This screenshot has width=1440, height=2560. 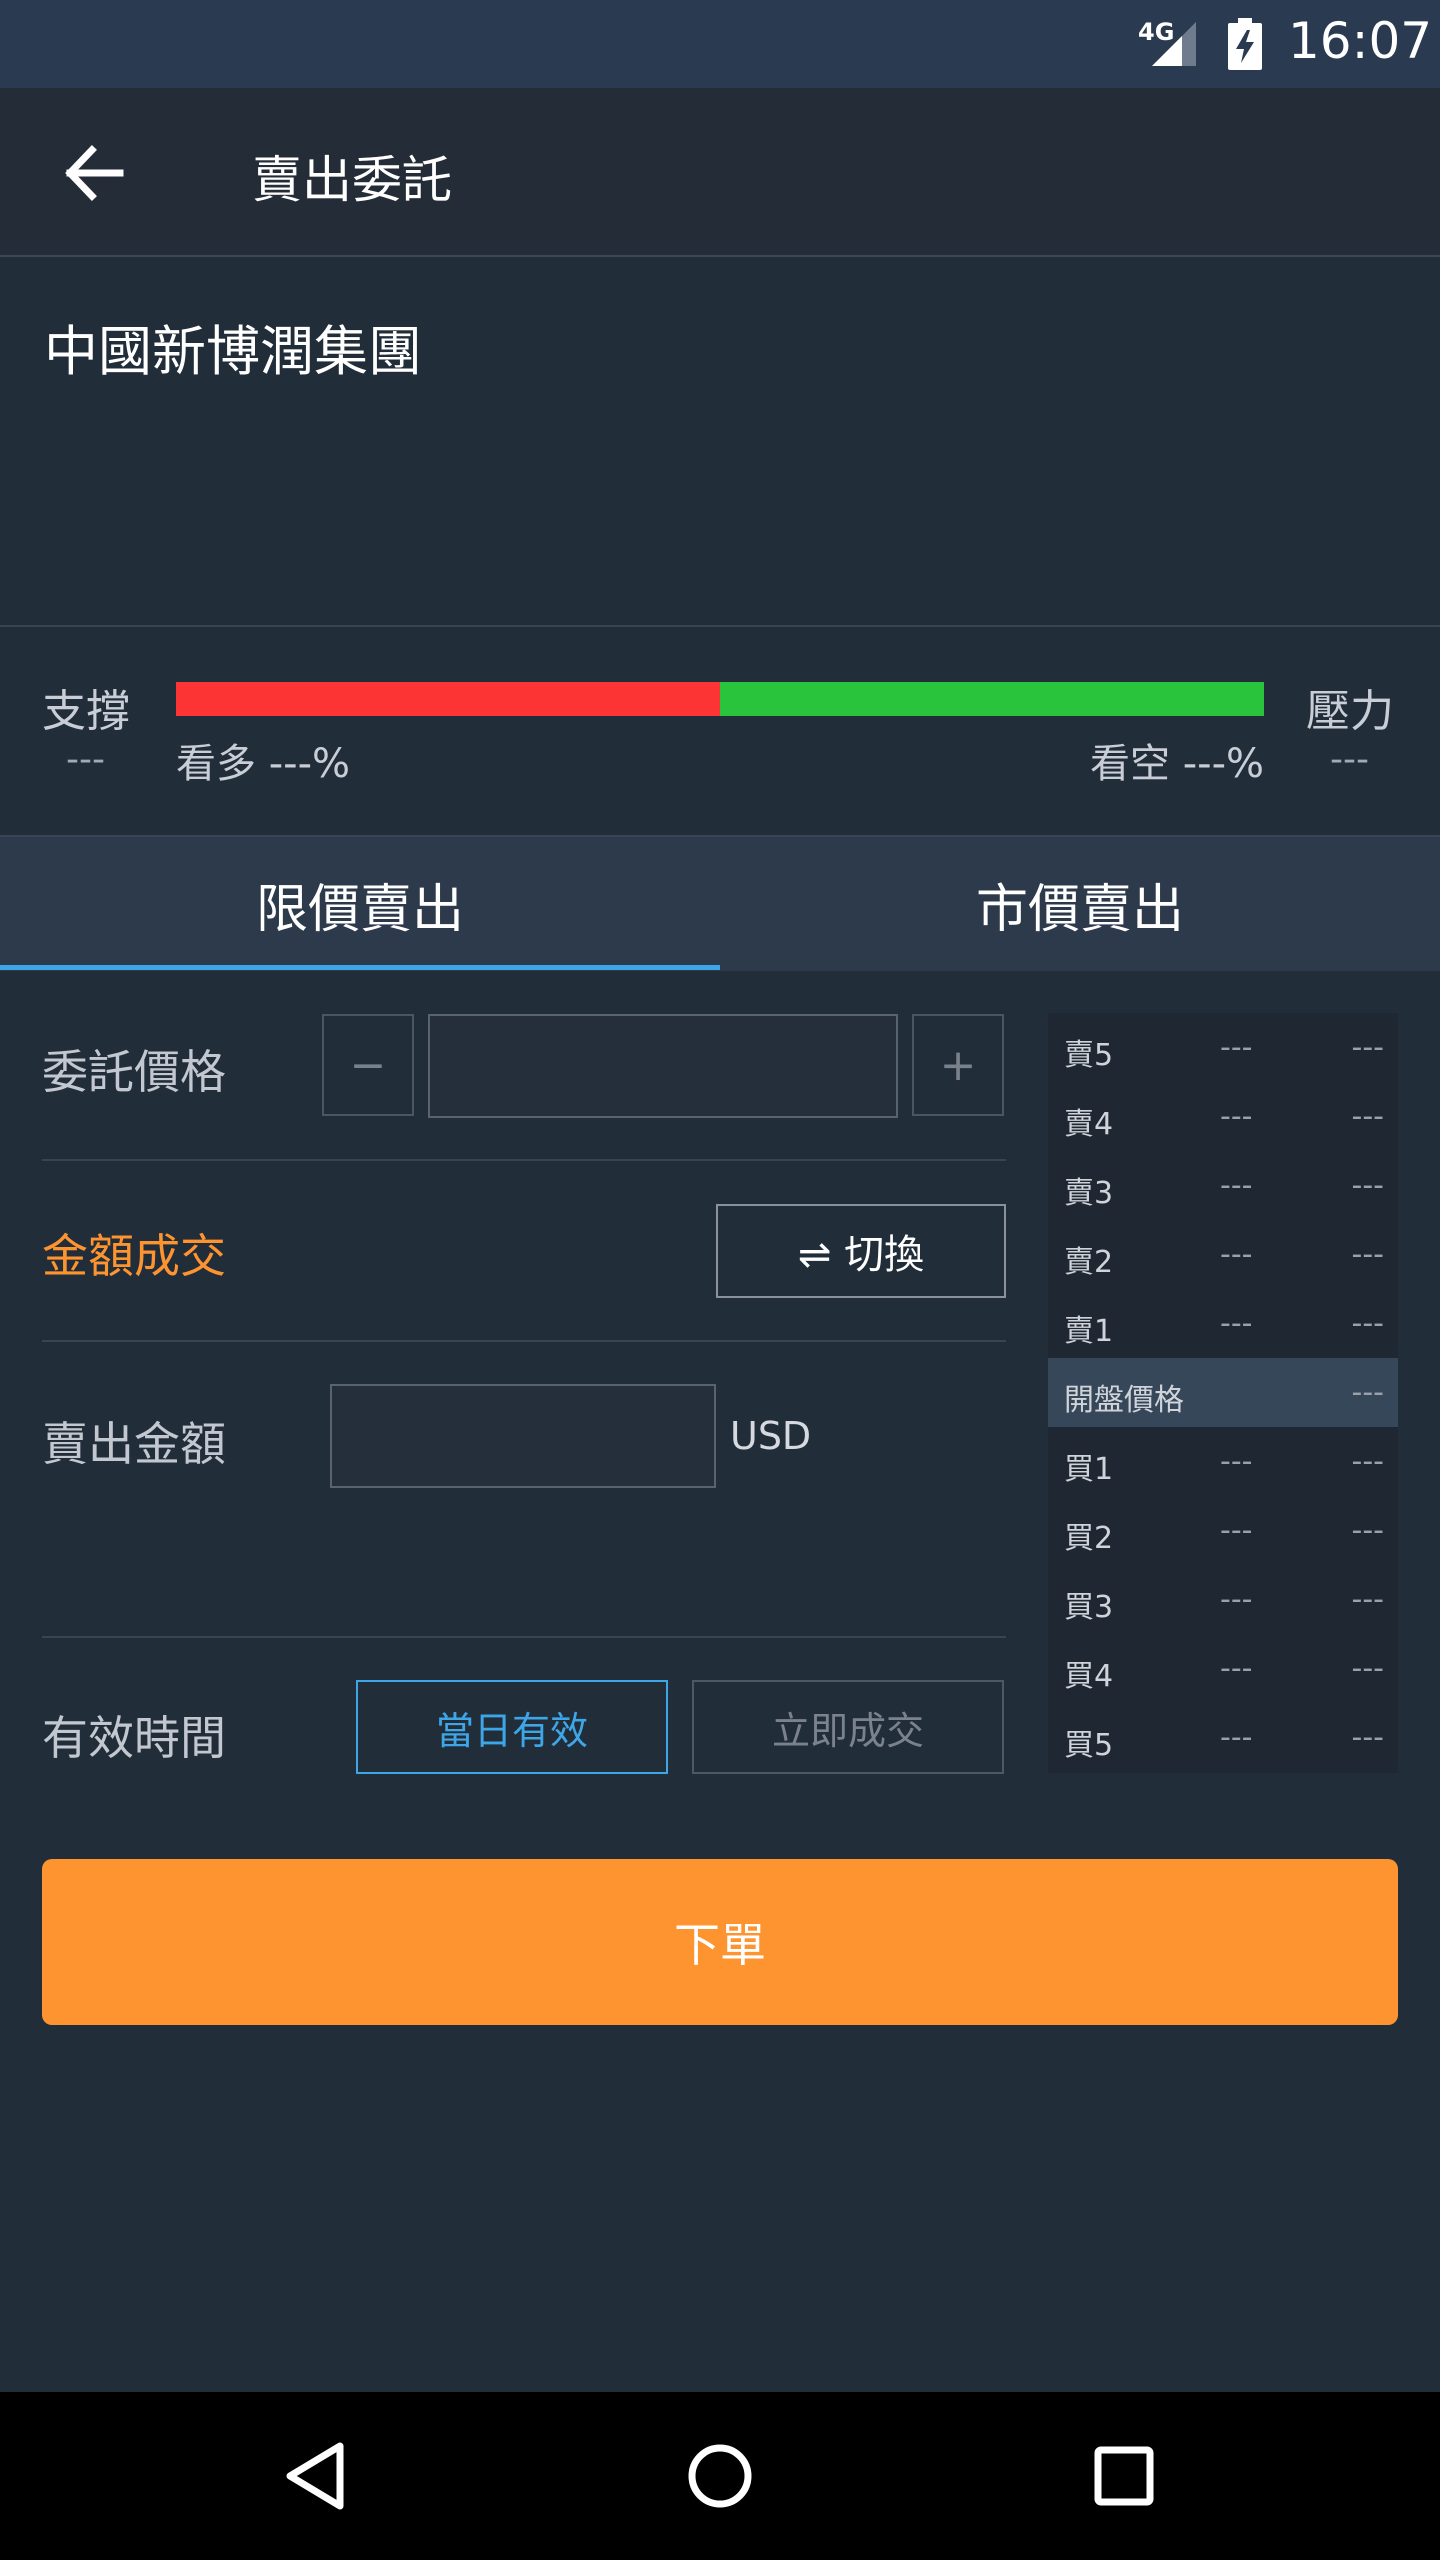 What do you see at coordinates (1089, 1124) in the screenshot?
I see `ask-label: 賣4` at bounding box center [1089, 1124].